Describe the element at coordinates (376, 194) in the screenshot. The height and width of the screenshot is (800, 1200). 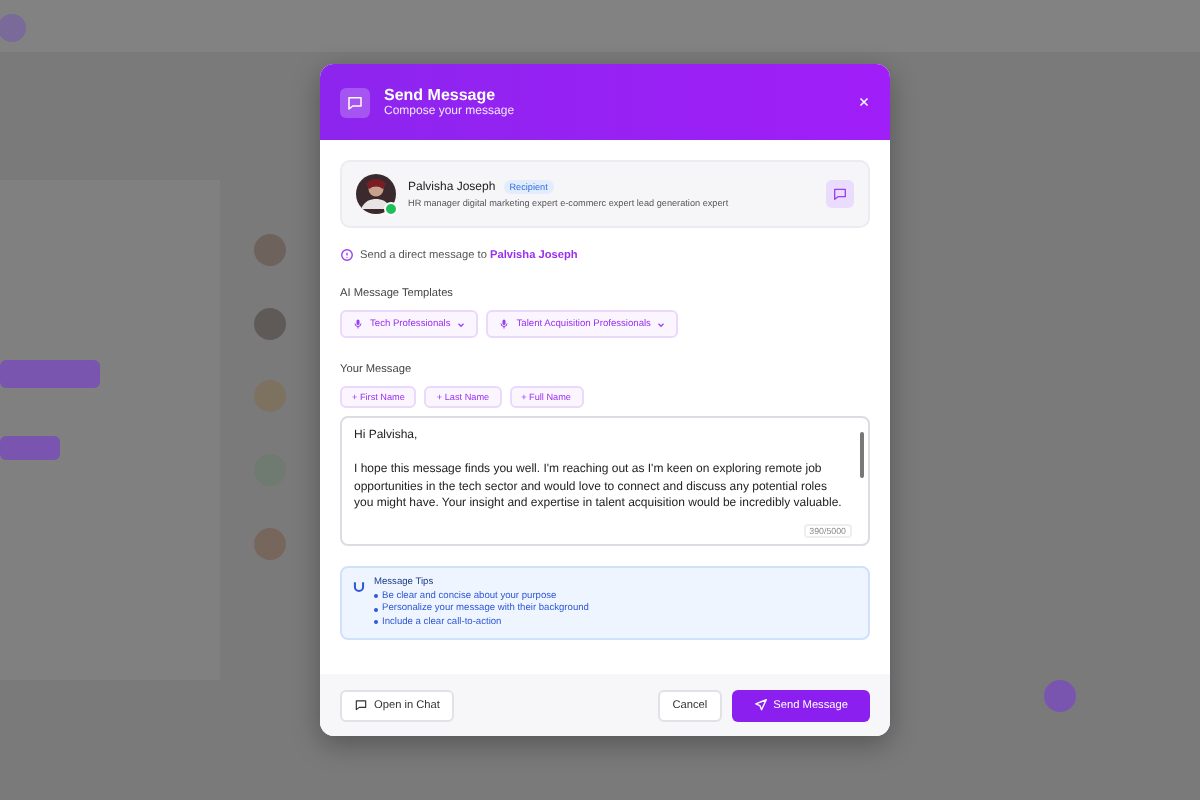
I see `avatar` at that location.